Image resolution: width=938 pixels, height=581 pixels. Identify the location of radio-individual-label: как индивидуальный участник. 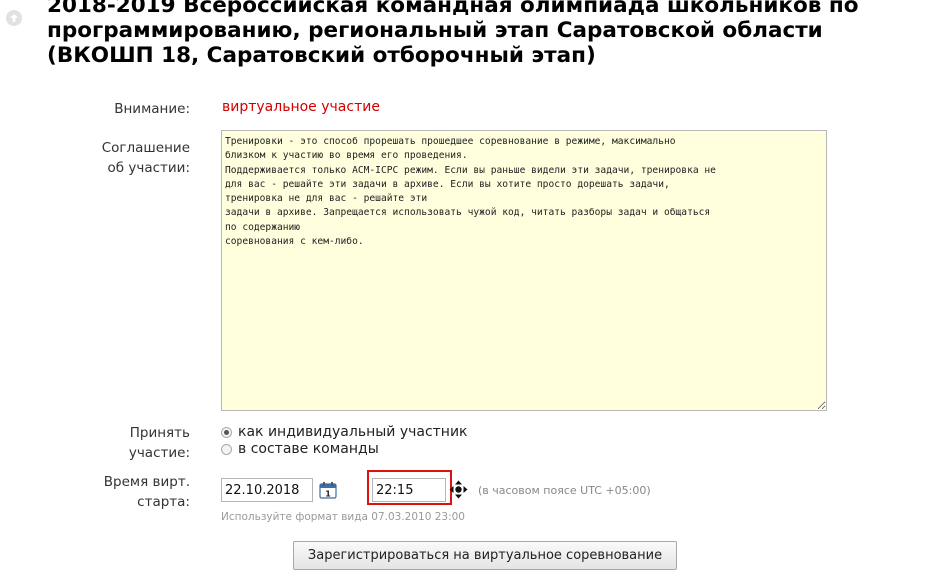
(353, 432).